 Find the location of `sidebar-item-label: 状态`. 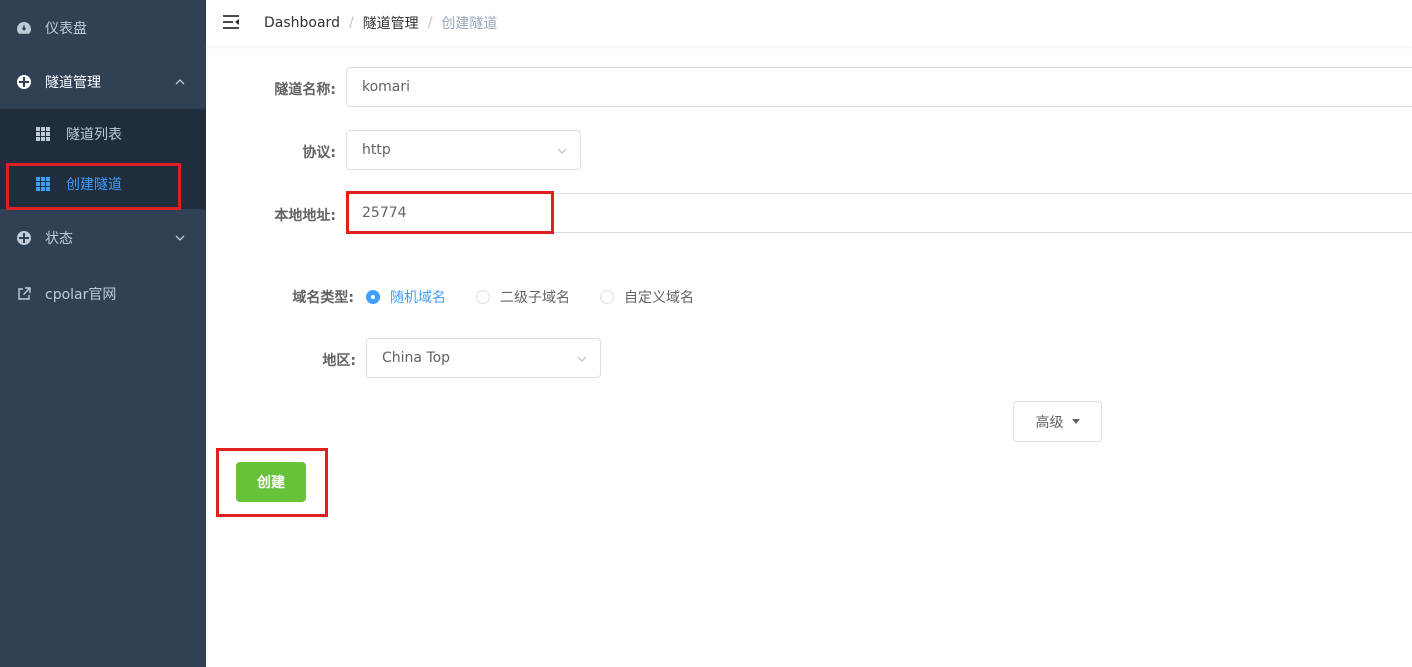

sidebar-item-label: 状态 is located at coordinates (59, 239).